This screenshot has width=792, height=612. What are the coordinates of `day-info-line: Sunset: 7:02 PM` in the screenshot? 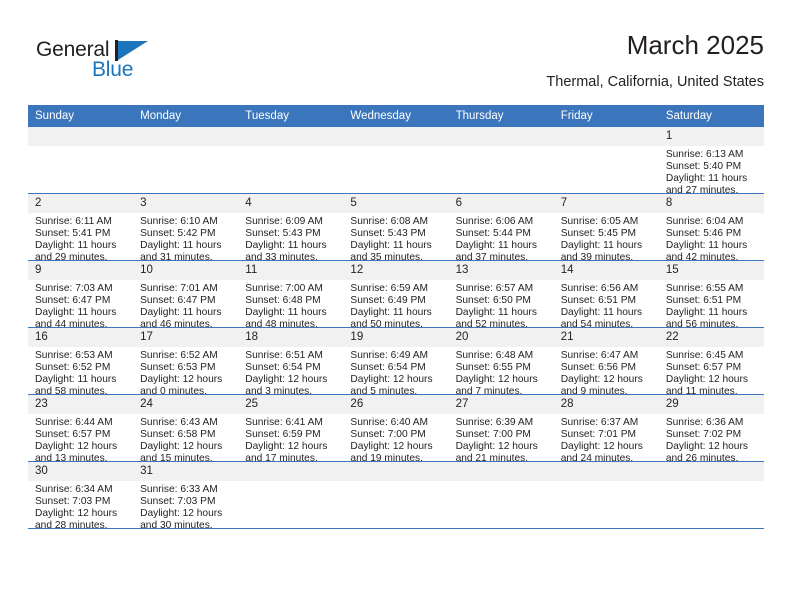 It's located at (703, 434).